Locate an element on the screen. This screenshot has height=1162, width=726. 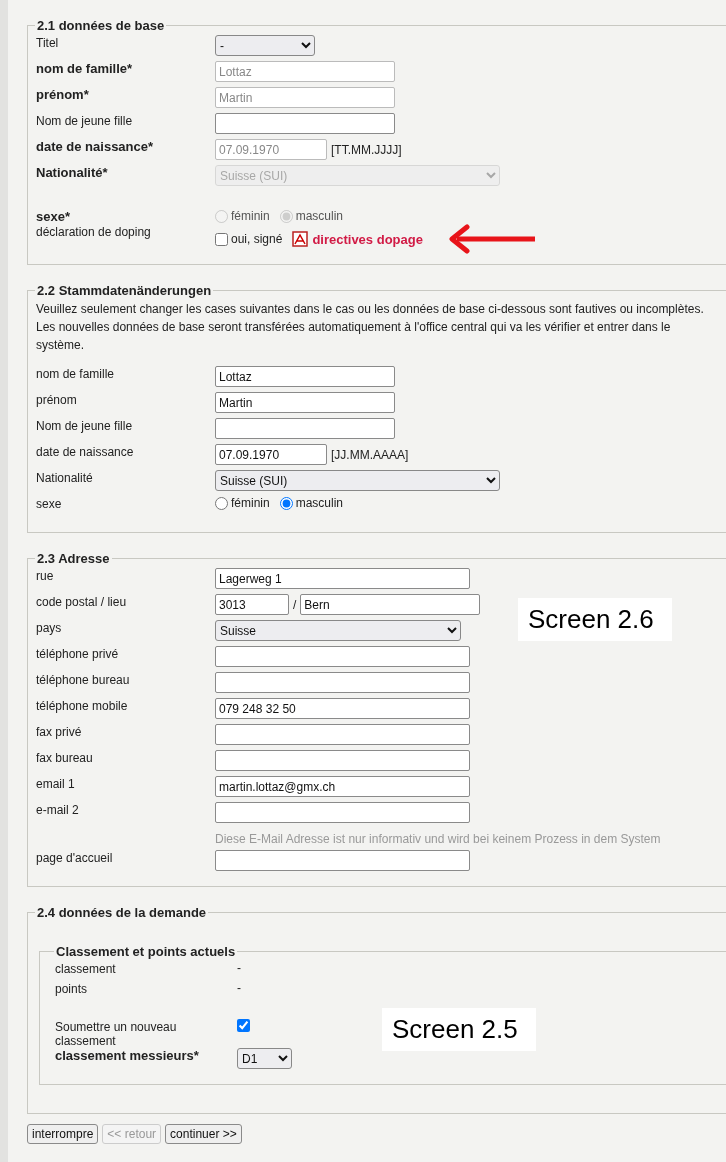
postal-code-field: 3013 is located at coordinates (252, 604).